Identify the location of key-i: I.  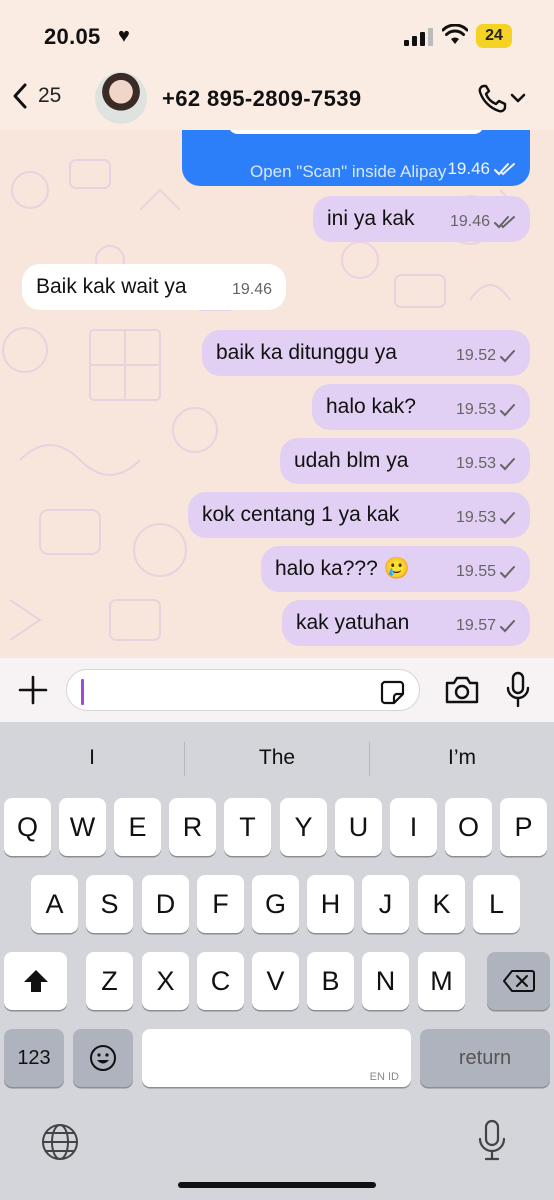
(413, 827).